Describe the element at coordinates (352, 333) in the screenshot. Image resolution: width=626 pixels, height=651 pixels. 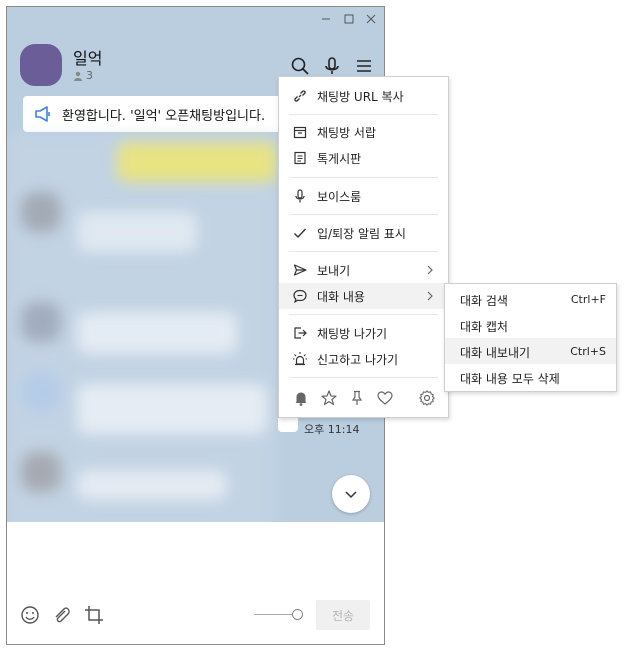
I see `menu-item-label: 채팅방 나가기` at that location.